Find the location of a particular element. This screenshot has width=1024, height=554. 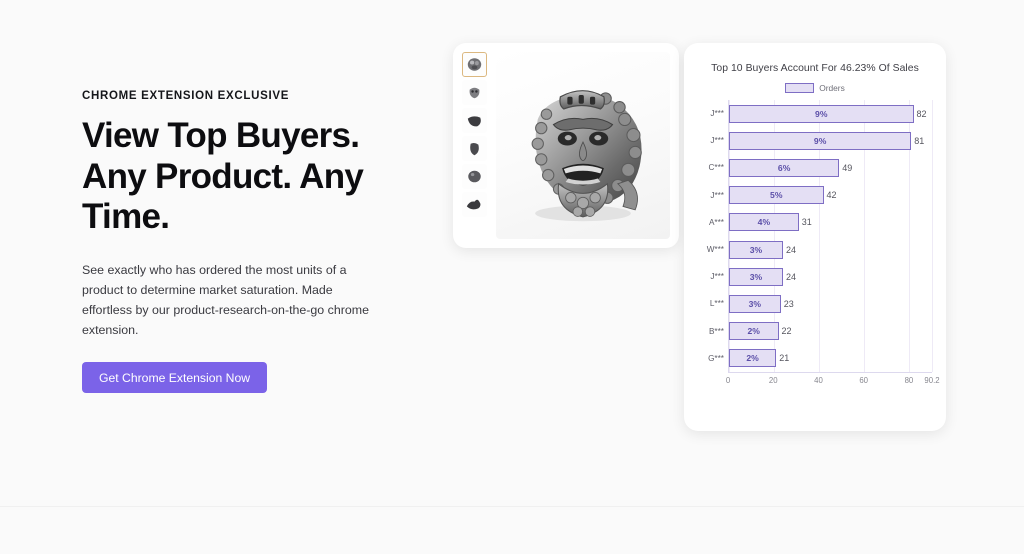

chart-bar: 2% 21 is located at coordinates (759, 358).